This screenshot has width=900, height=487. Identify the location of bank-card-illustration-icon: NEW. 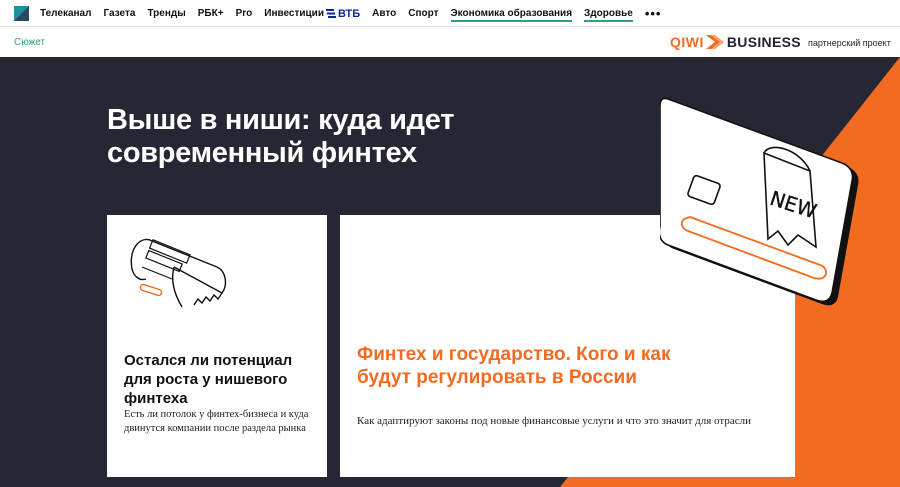
(759, 201).